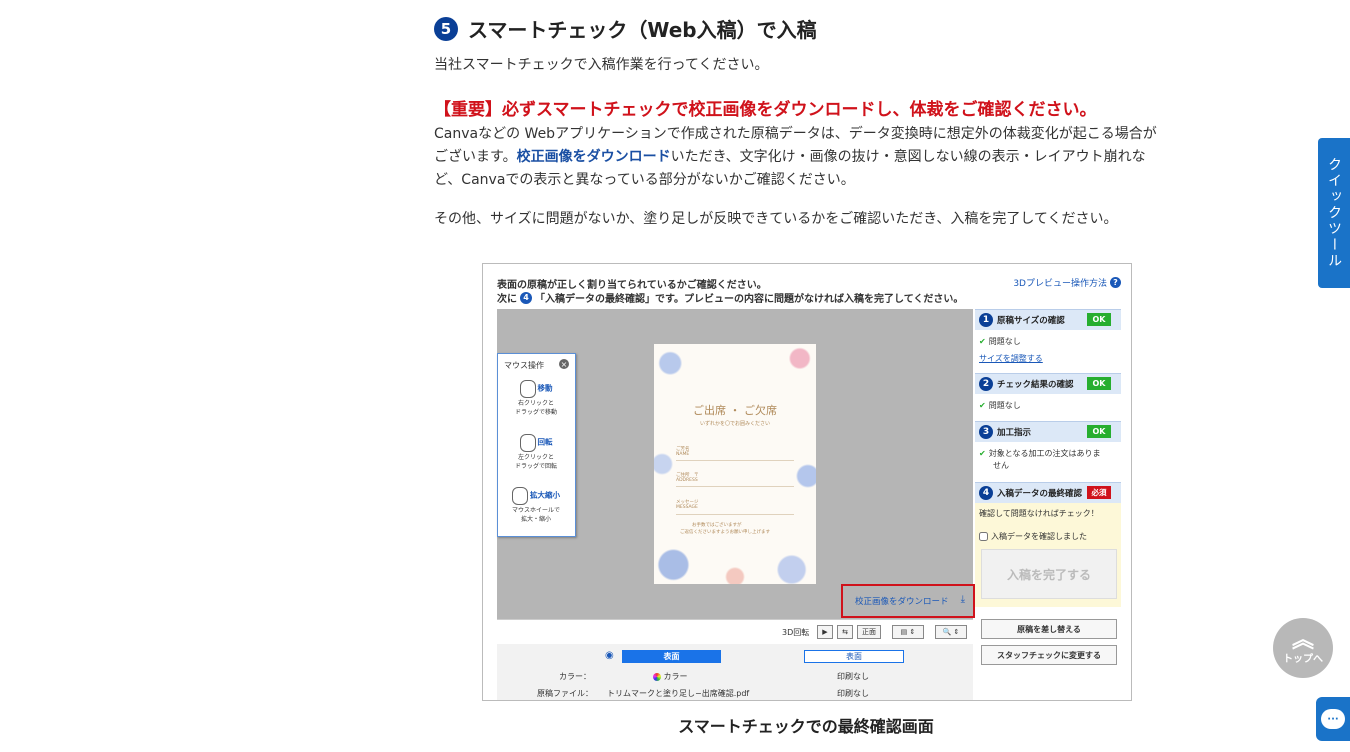 This screenshot has width=1350, height=752. What do you see at coordinates (983, 536) in the screenshot?
I see `confirm-checkbox` at bounding box center [983, 536].